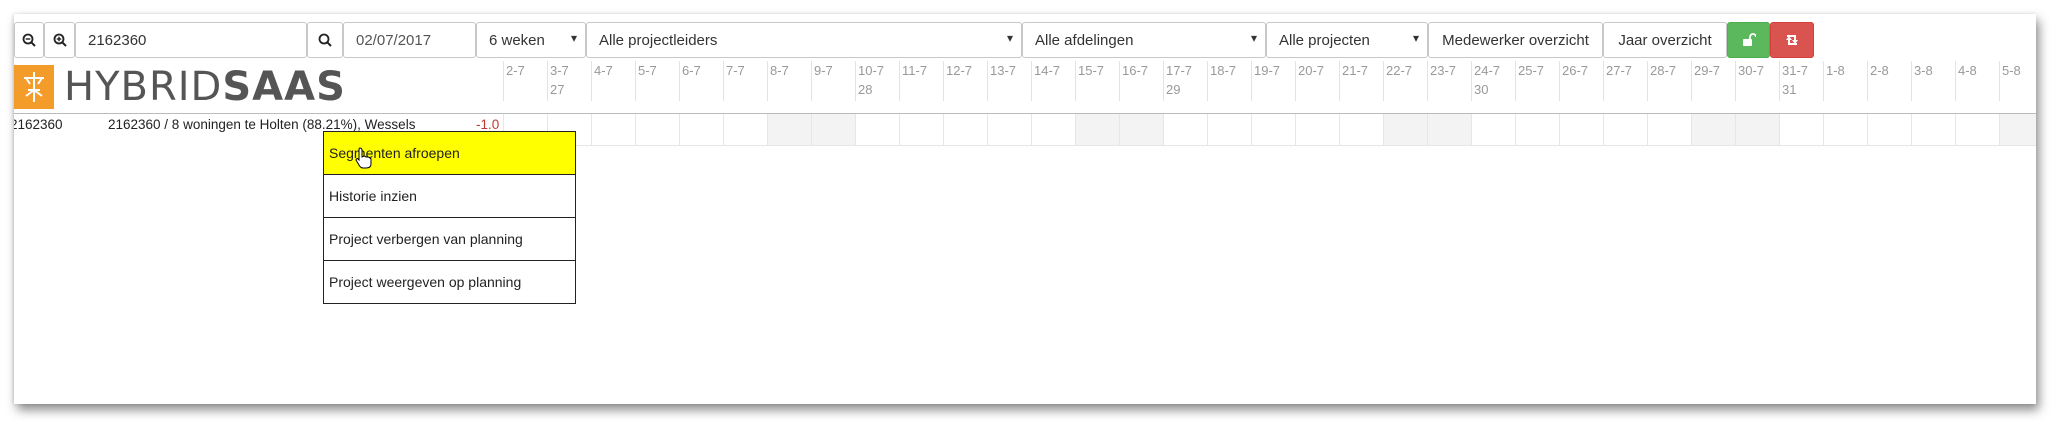 The image size is (2071, 441). I want to click on date-input: 02/07/2017, so click(409, 40).